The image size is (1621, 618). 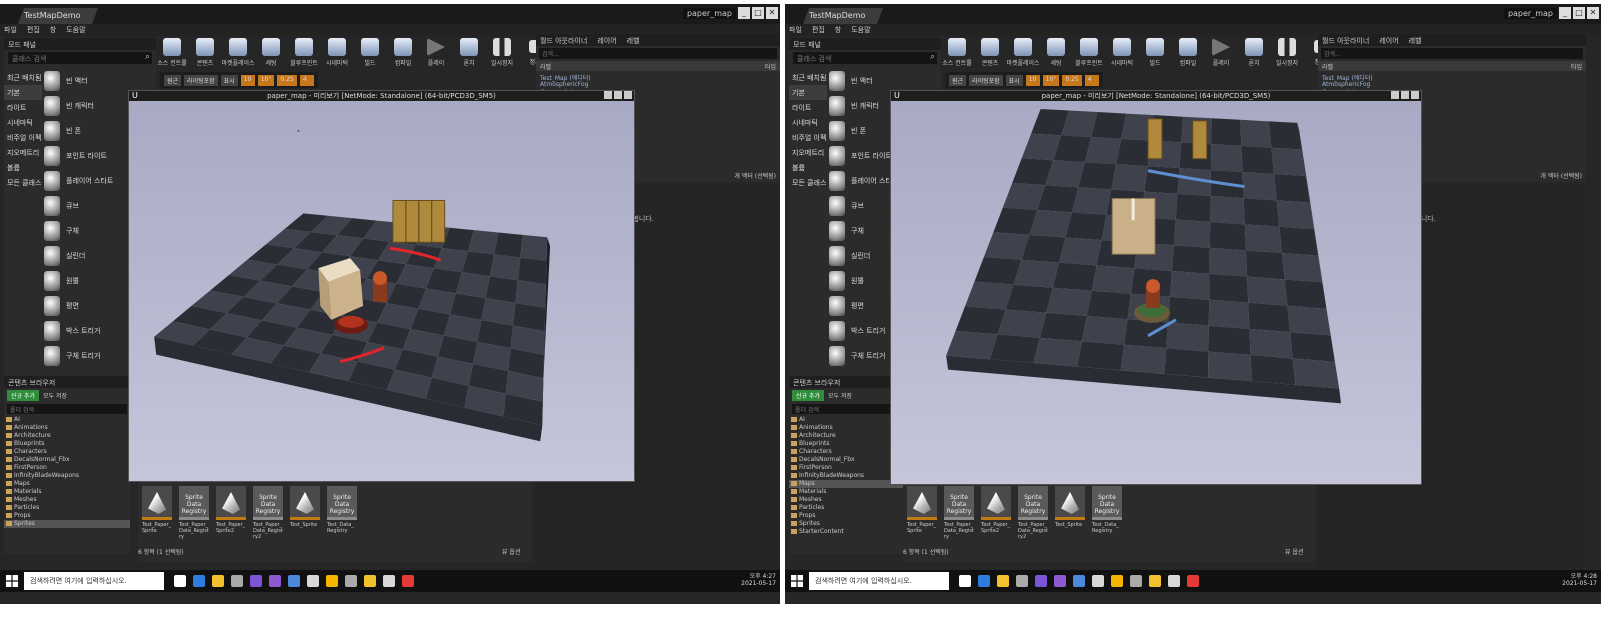 I want to click on toolbar-button: 마켓플레이스, so click(x=238, y=53).